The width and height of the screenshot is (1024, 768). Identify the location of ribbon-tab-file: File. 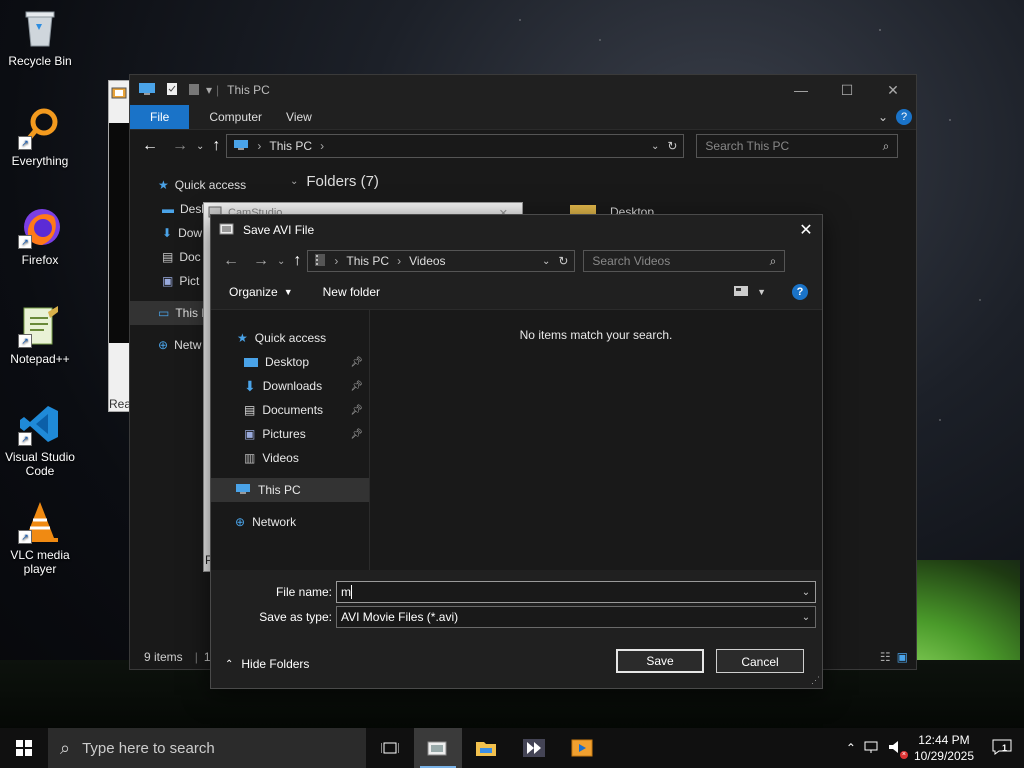
(160, 117).